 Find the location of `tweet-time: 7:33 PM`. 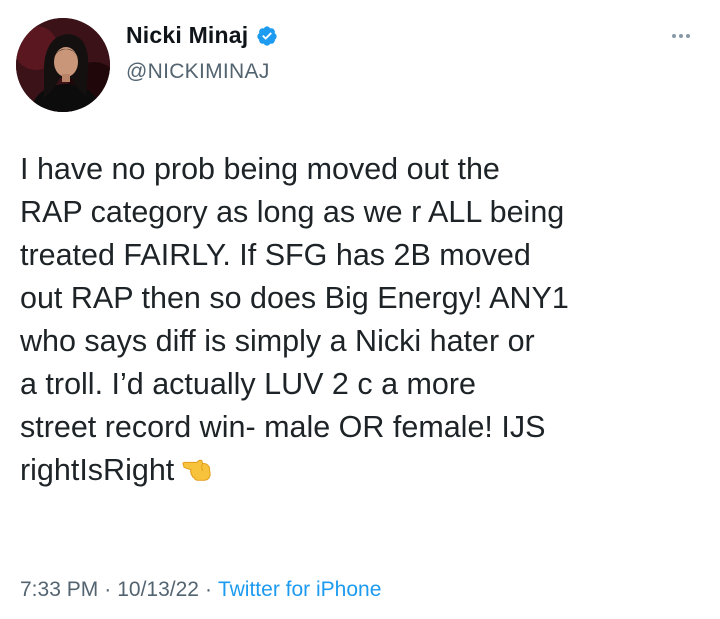

tweet-time: 7:33 PM is located at coordinates (59, 590).